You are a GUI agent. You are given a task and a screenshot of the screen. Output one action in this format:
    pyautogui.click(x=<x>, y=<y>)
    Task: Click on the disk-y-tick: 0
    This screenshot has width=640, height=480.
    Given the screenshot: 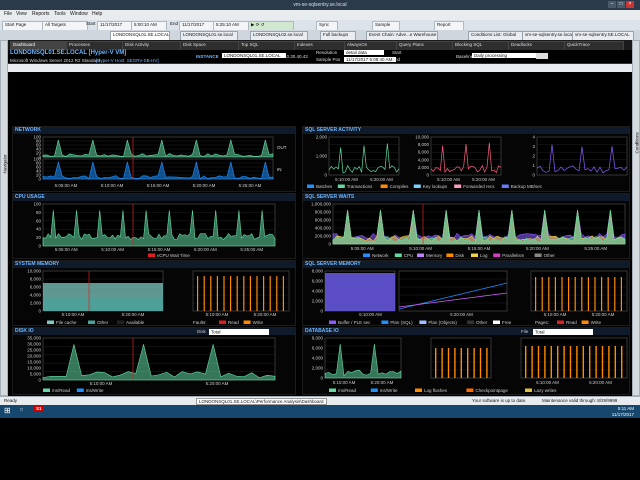 What is the action you would take?
    pyautogui.click(x=39, y=380)
    